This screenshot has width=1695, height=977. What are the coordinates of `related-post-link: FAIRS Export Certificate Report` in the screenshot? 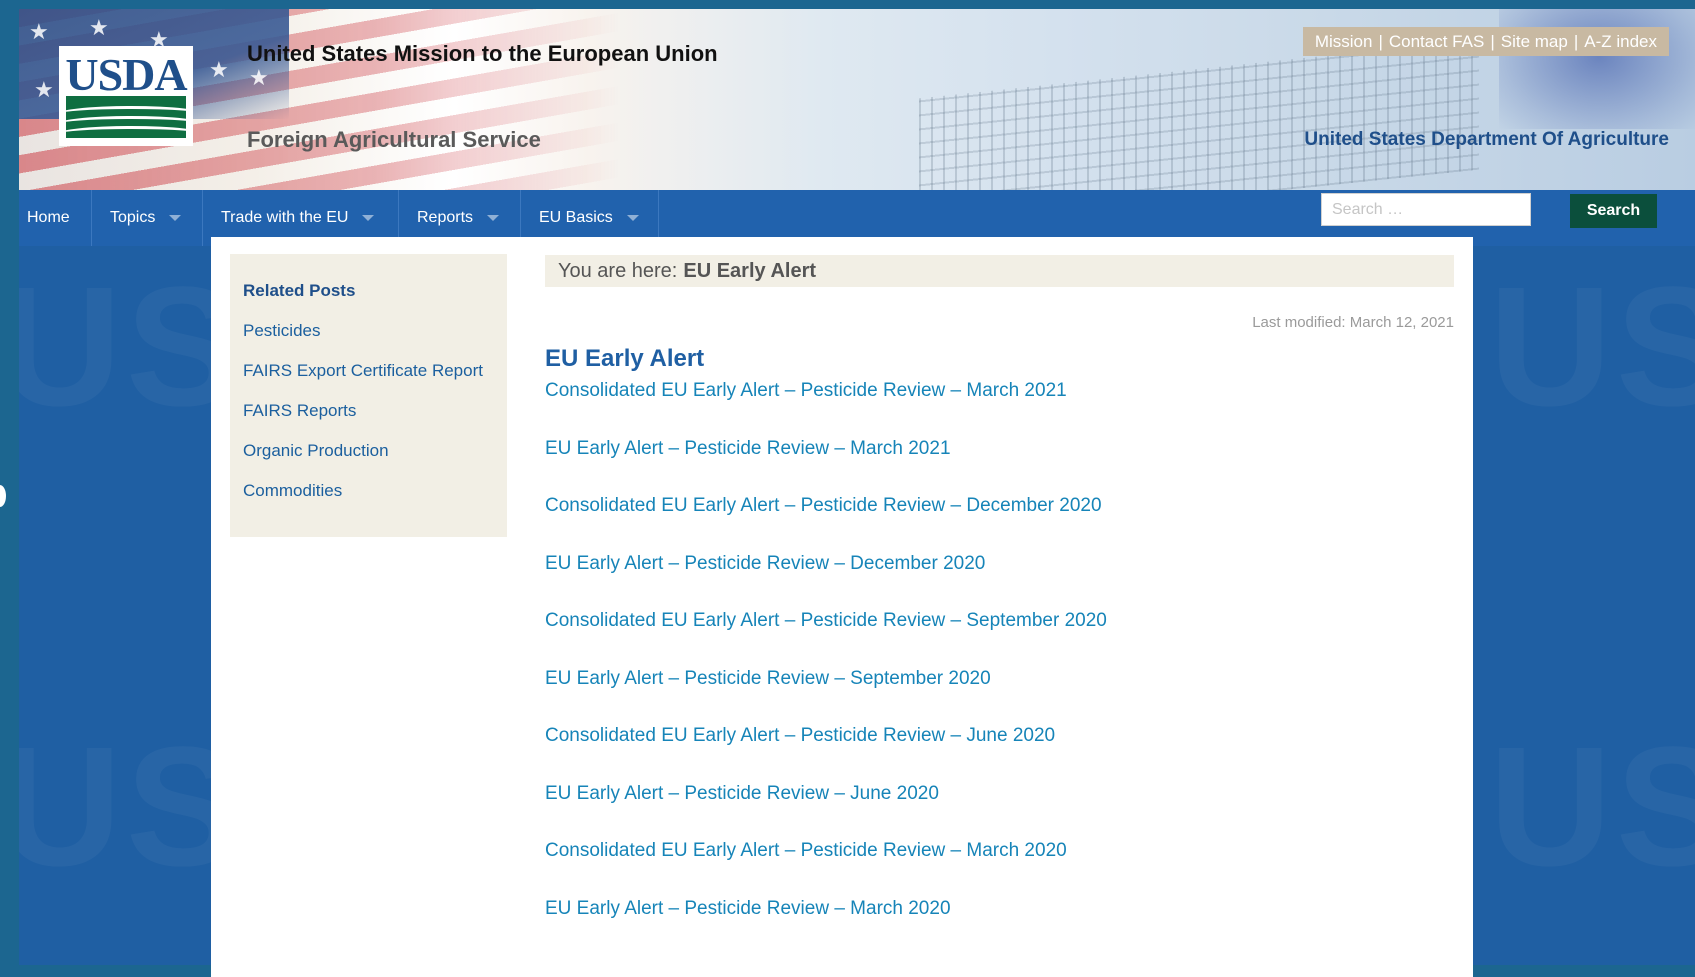 It's located at (363, 371).